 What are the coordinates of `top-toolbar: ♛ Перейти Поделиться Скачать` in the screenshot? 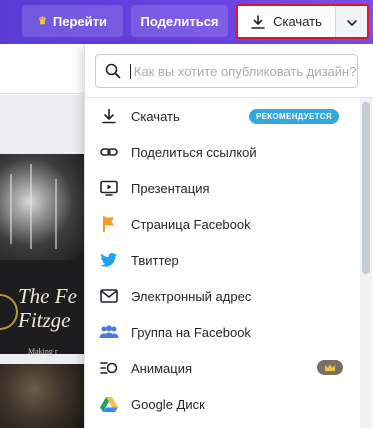 It's located at (186, 22).